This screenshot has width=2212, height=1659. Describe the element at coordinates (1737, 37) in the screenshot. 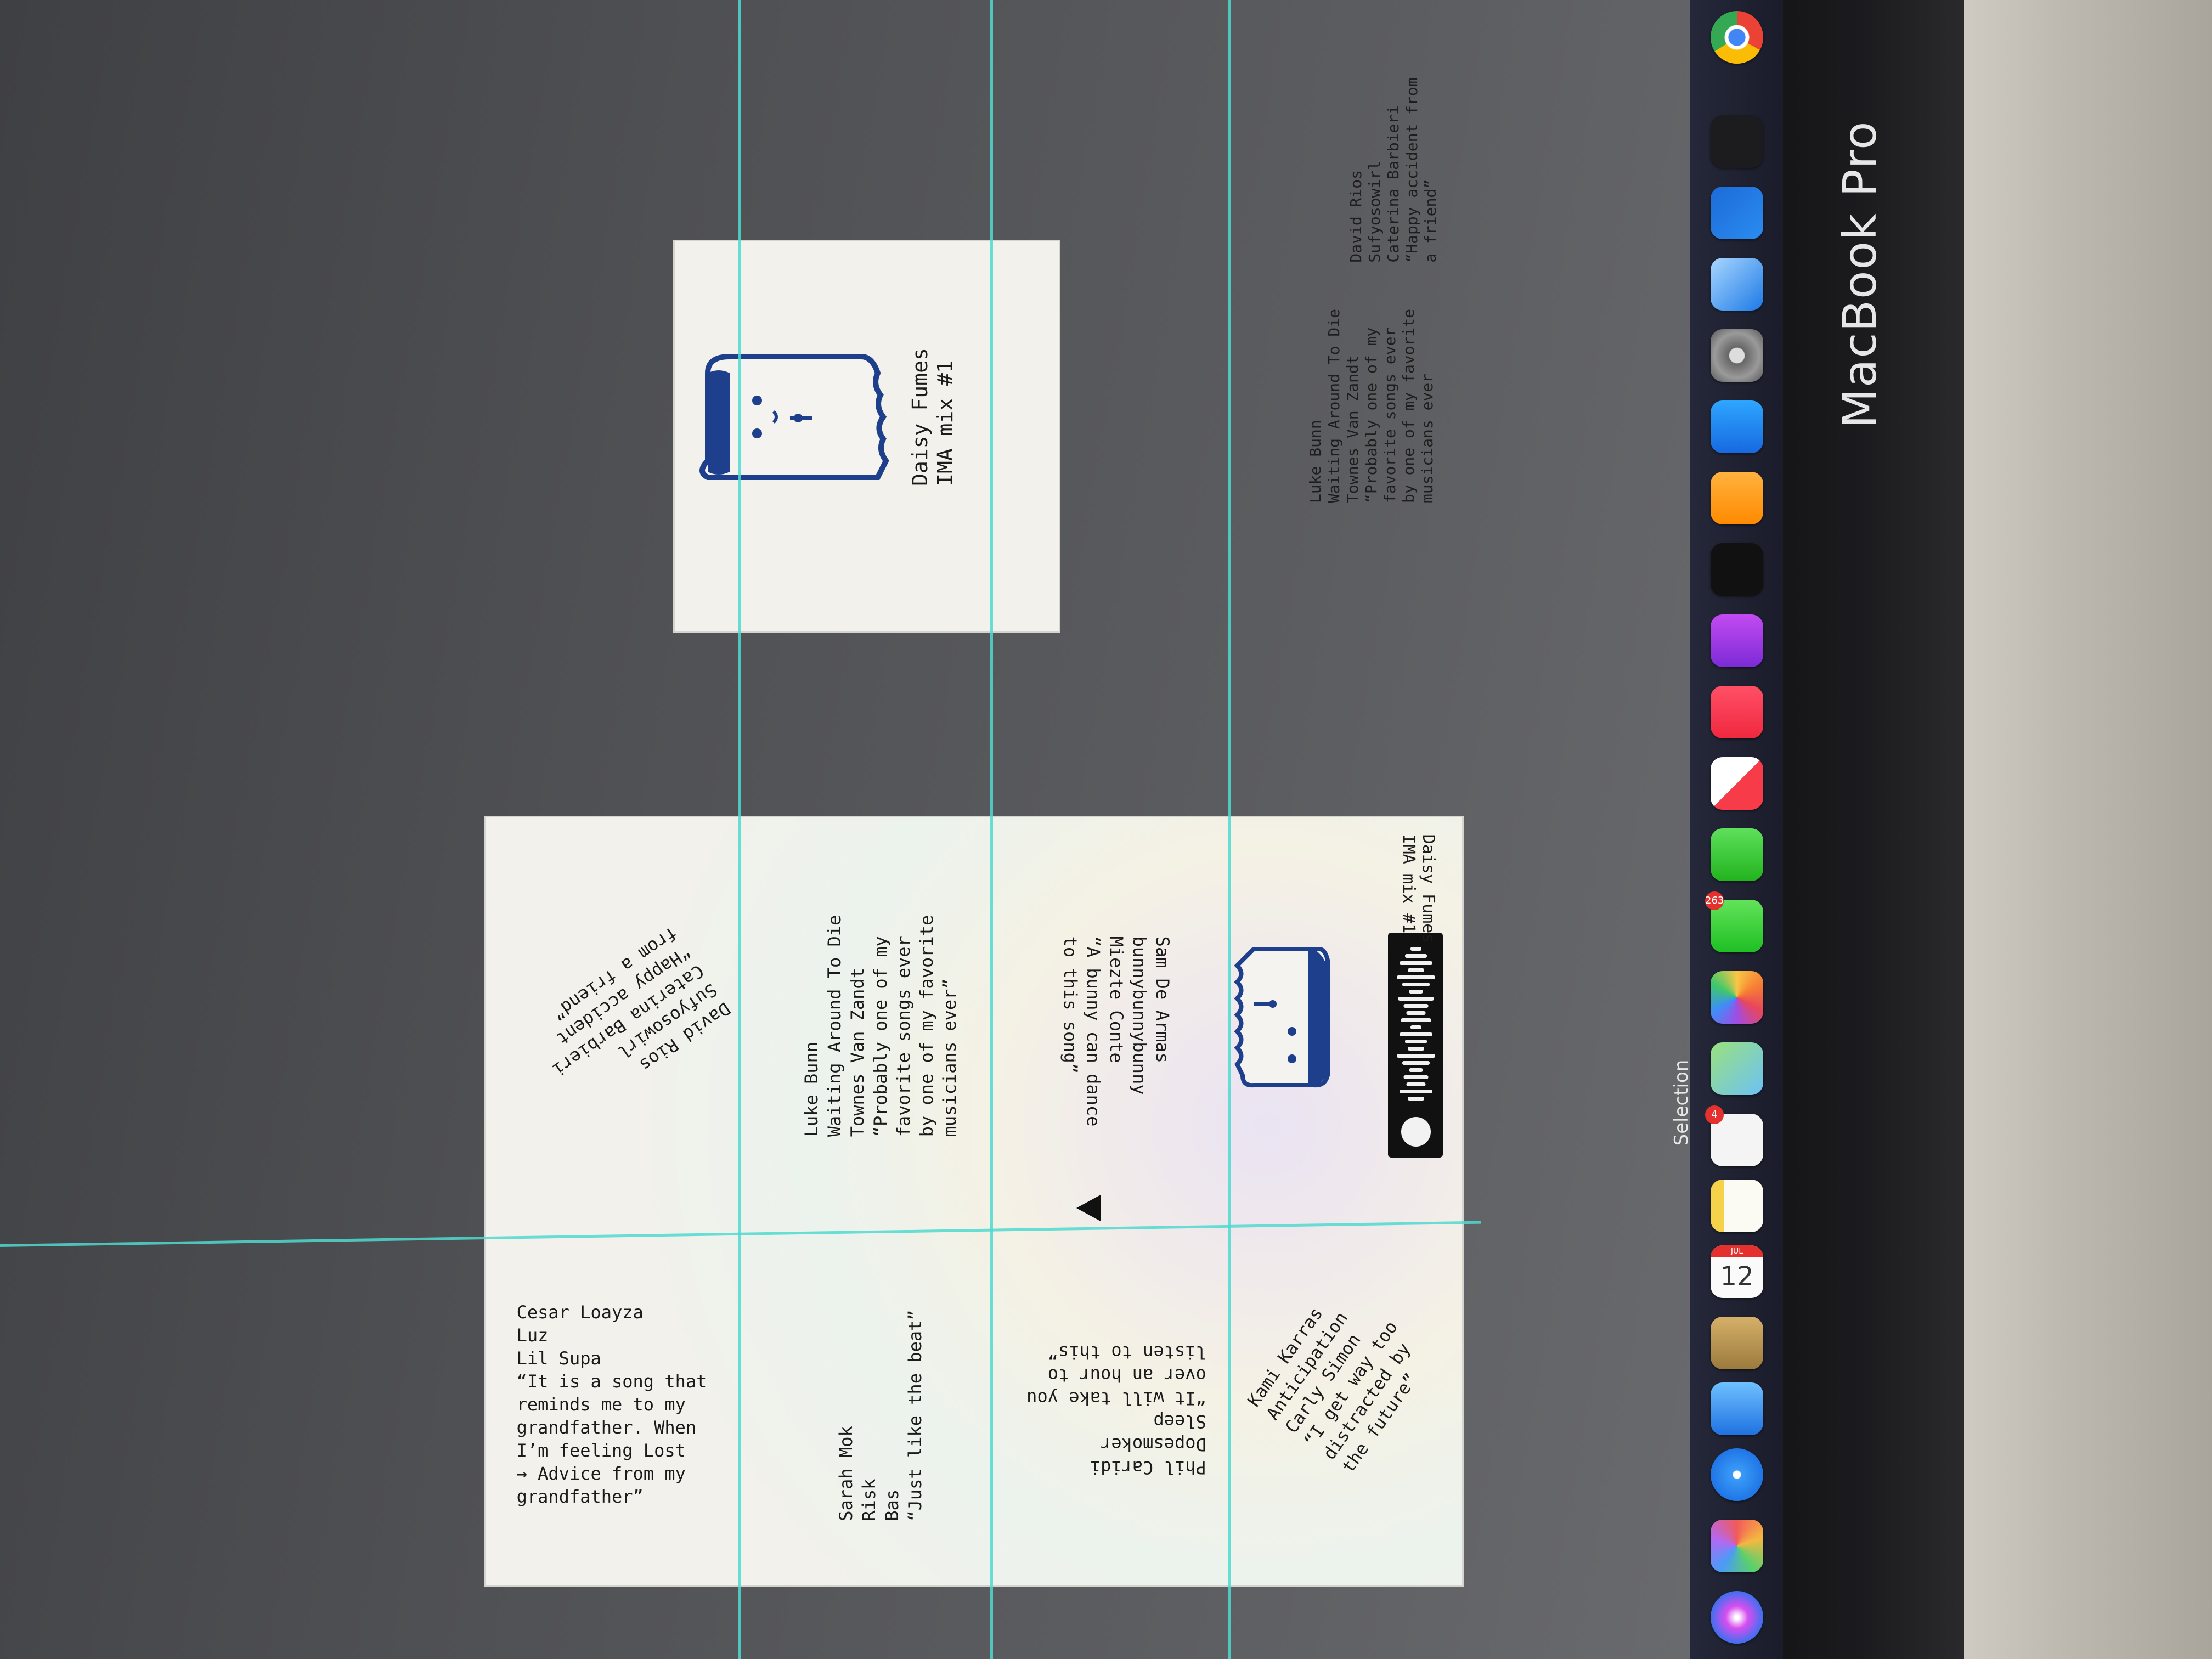

I see `chrome-icon` at that location.